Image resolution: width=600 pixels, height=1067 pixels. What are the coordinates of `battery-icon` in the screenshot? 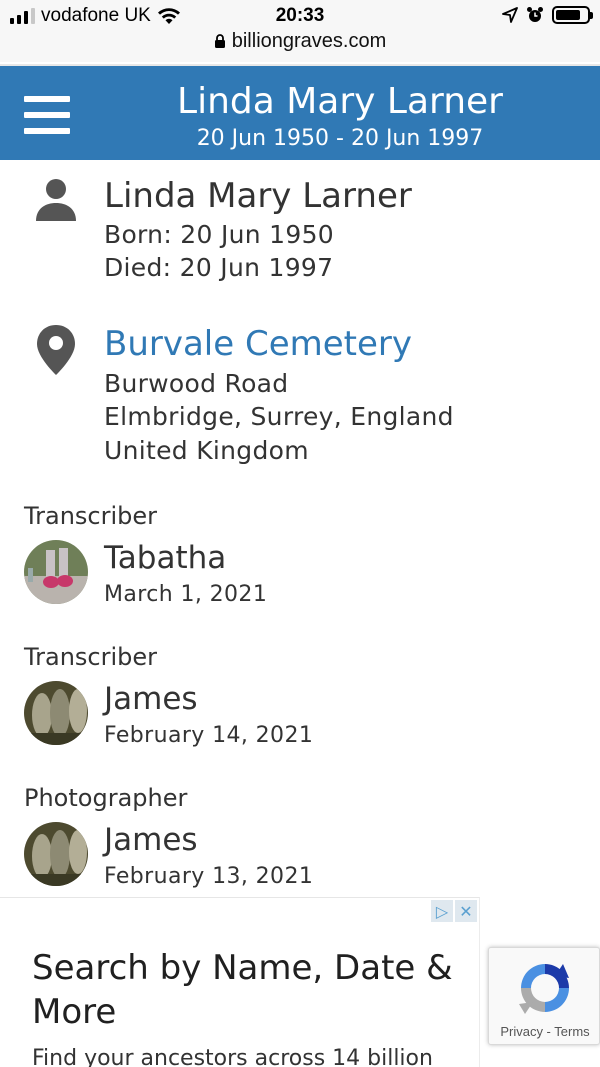 It's located at (572, 15).